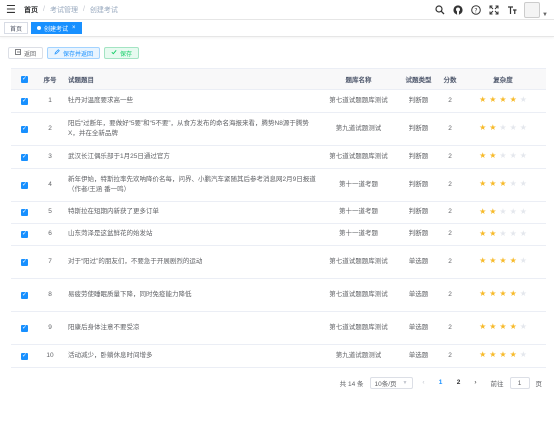  Describe the element at coordinates (64, 10) in the screenshot. I see `breadcrumb-exam-management: 考试管理` at that location.